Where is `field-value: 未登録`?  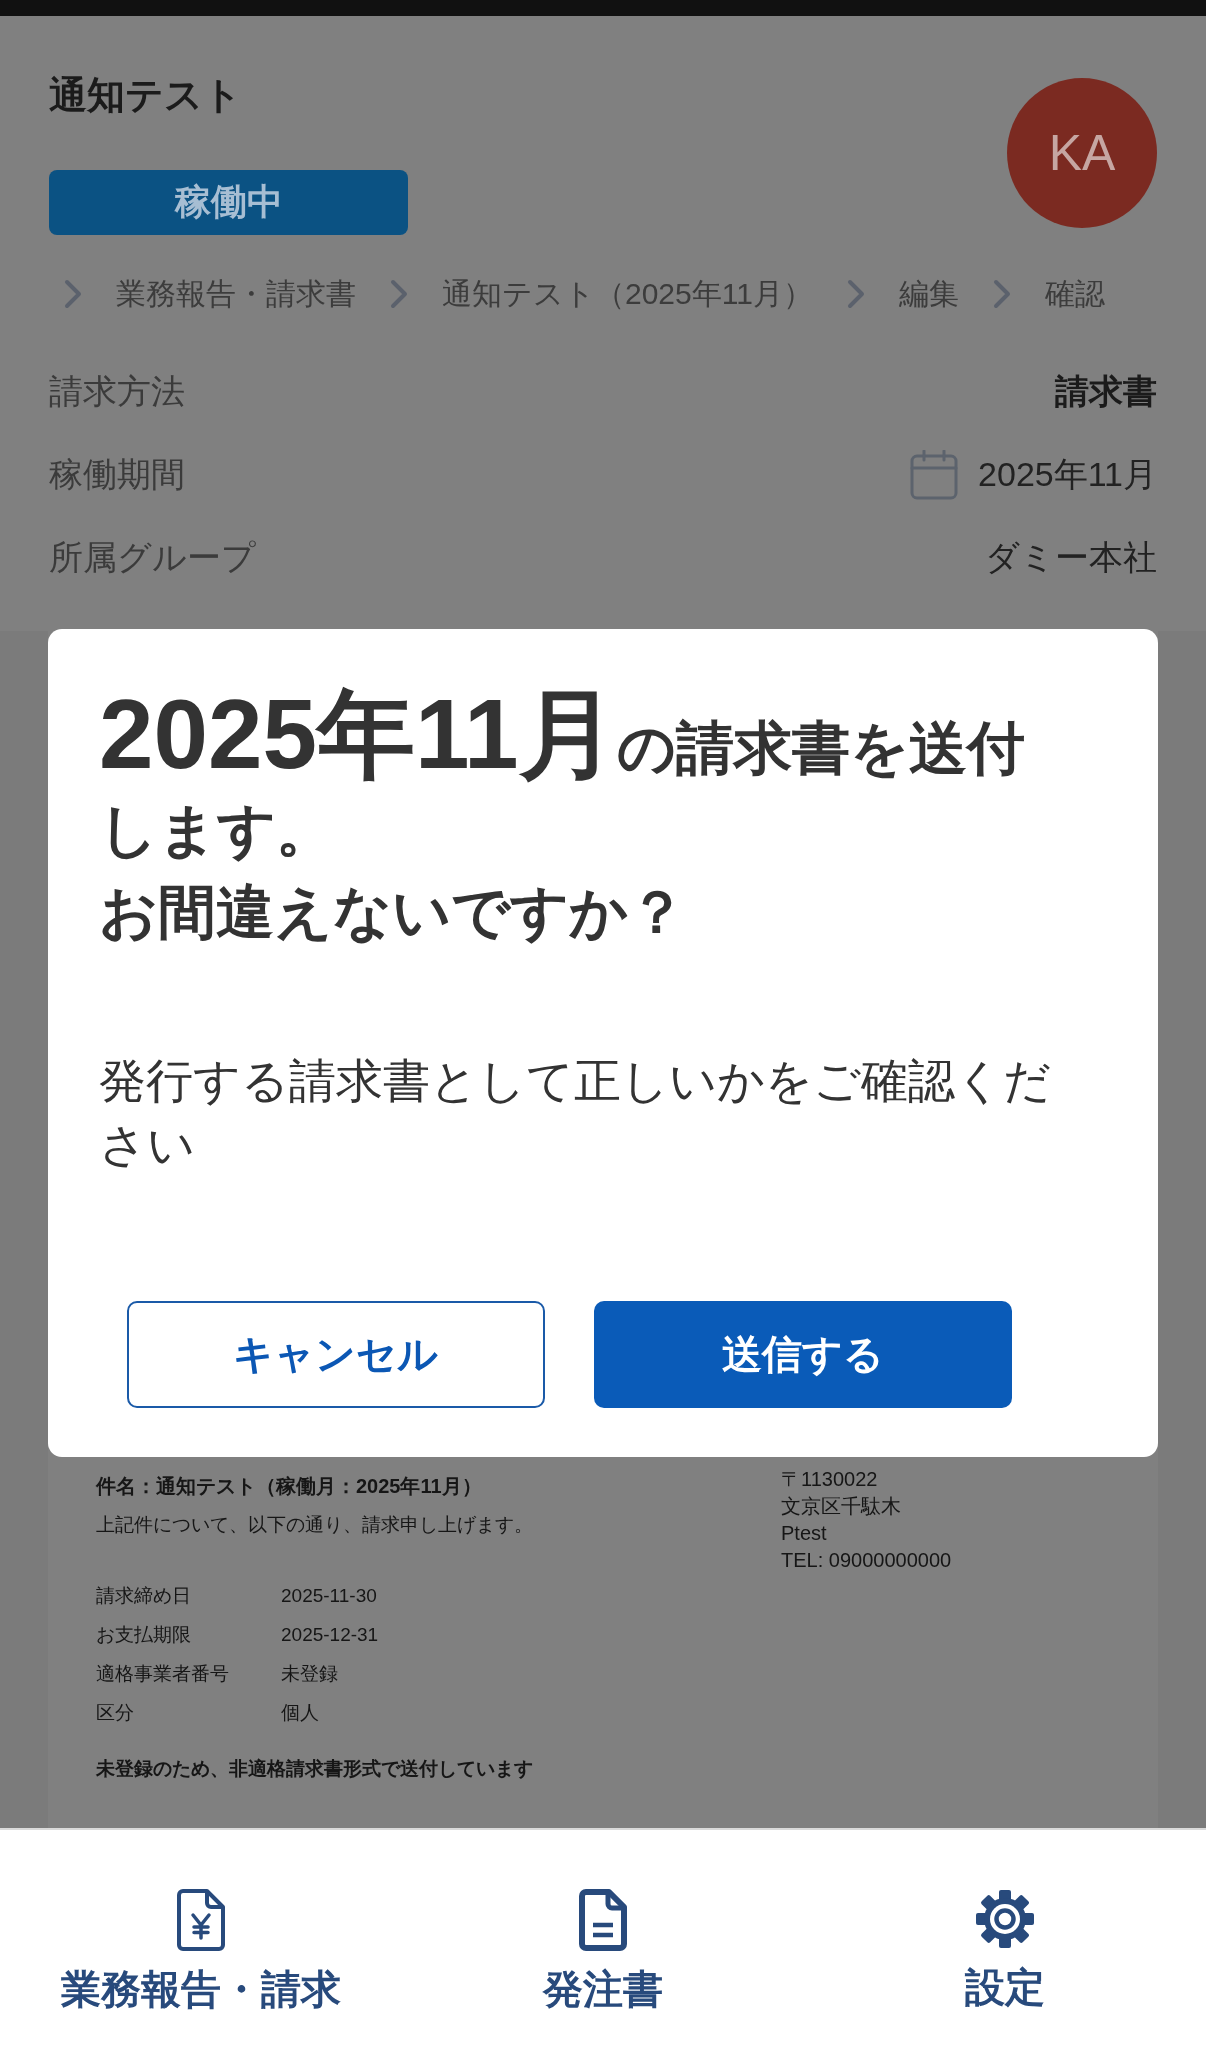 field-value: 未登録 is located at coordinates (309, 1673).